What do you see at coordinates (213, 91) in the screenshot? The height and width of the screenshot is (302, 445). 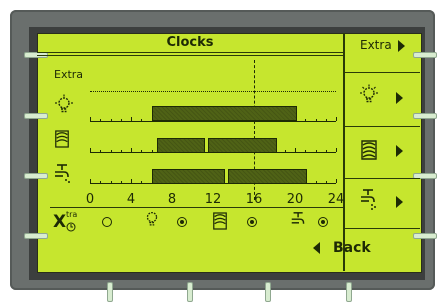 I see `top-axis` at bounding box center [213, 91].